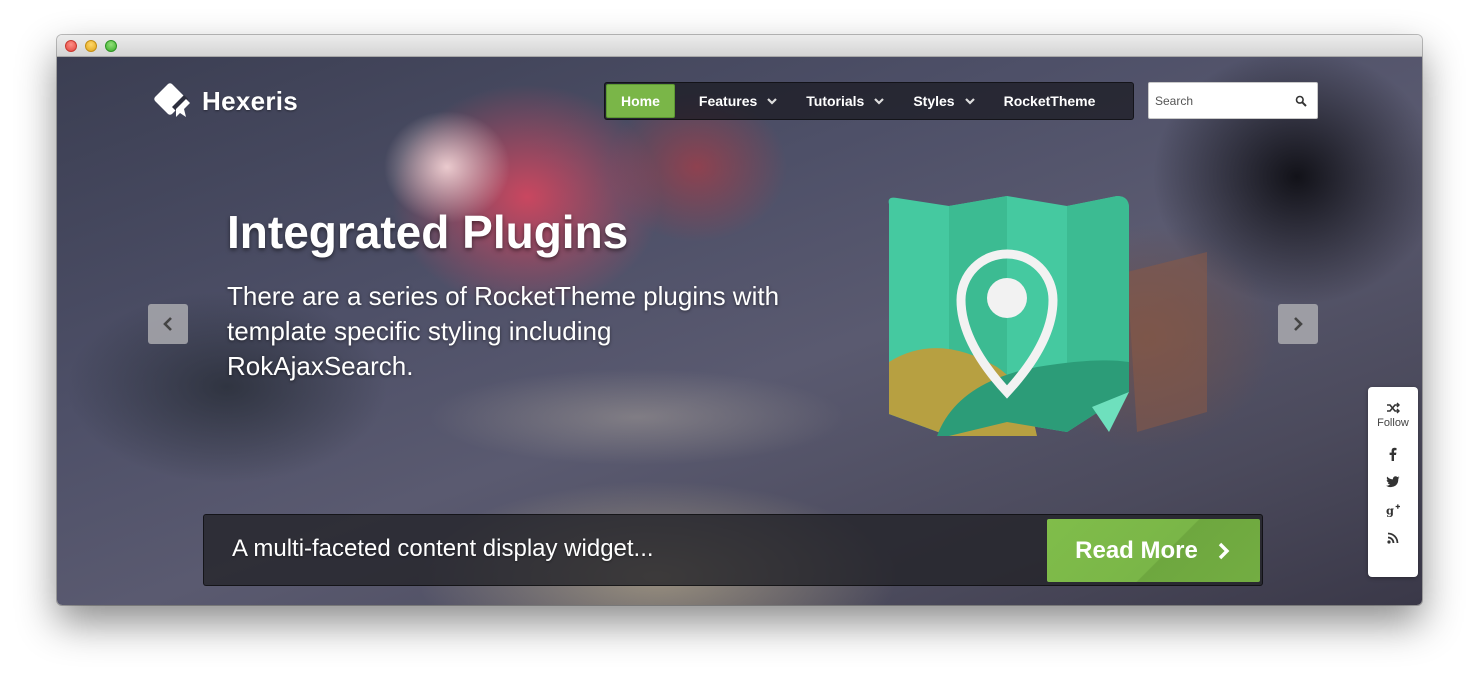  I want to click on read-more-label: Read More, so click(1136, 550).